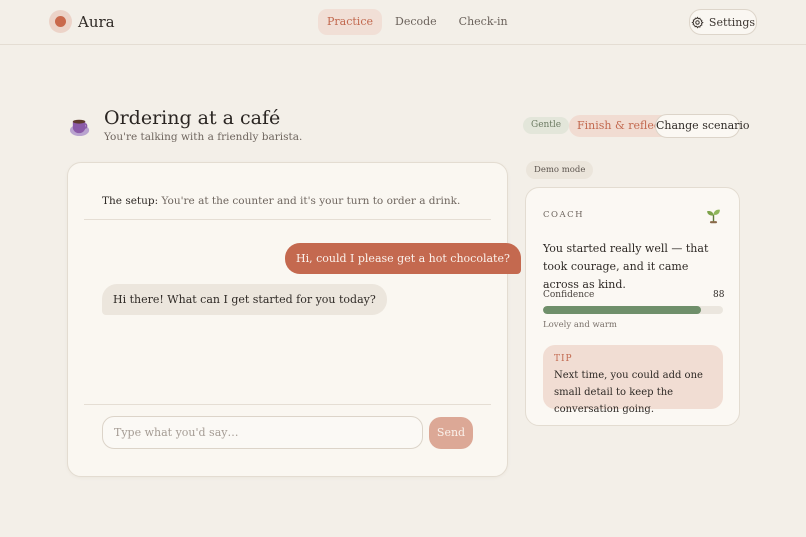 This screenshot has height=537, width=806. Describe the element at coordinates (560, 170) in the screenshot. I see `demo-mode-badge: Demo mode` at that location.